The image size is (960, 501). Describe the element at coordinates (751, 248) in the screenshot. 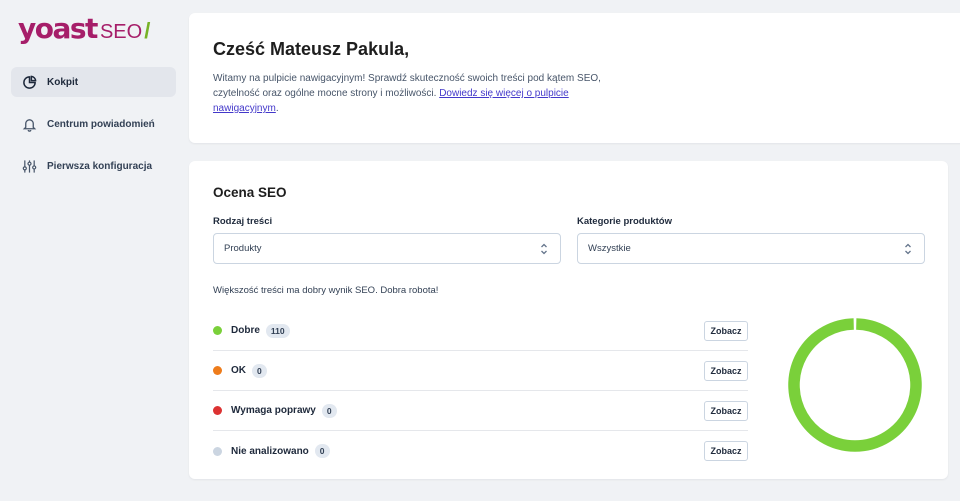

I see `category-select: Wszystkie` at that location.